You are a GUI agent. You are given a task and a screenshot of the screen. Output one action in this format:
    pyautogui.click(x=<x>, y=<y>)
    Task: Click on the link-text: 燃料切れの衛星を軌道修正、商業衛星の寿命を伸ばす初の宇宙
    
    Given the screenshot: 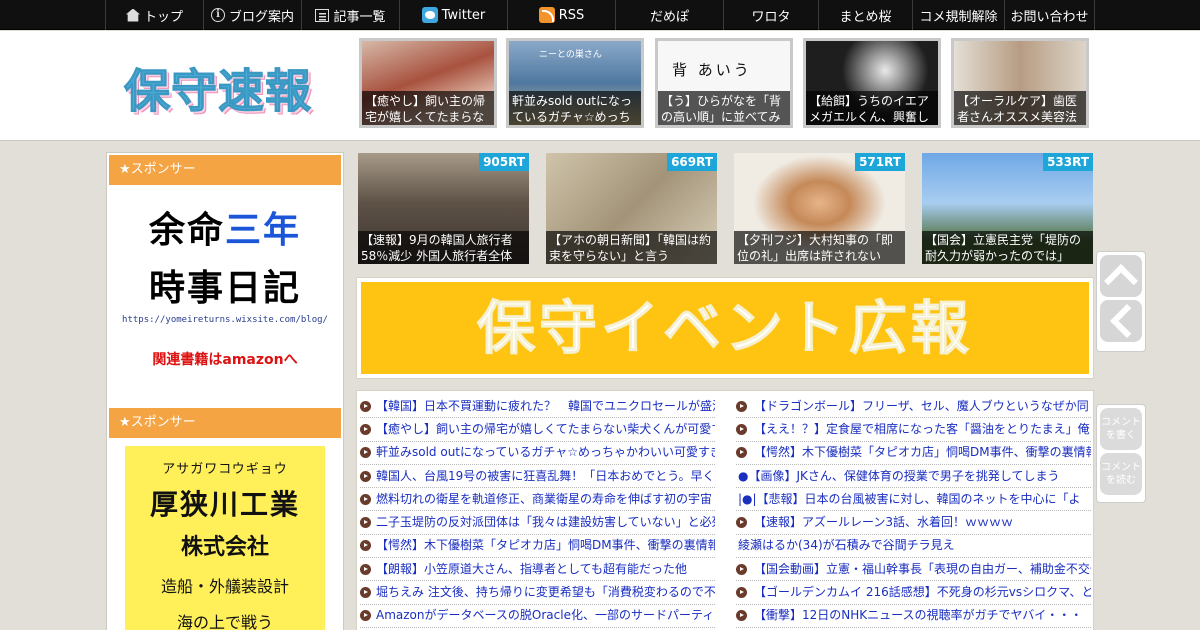 What is the action you would take?
    pyautogui.click(x=544, y=498)
    